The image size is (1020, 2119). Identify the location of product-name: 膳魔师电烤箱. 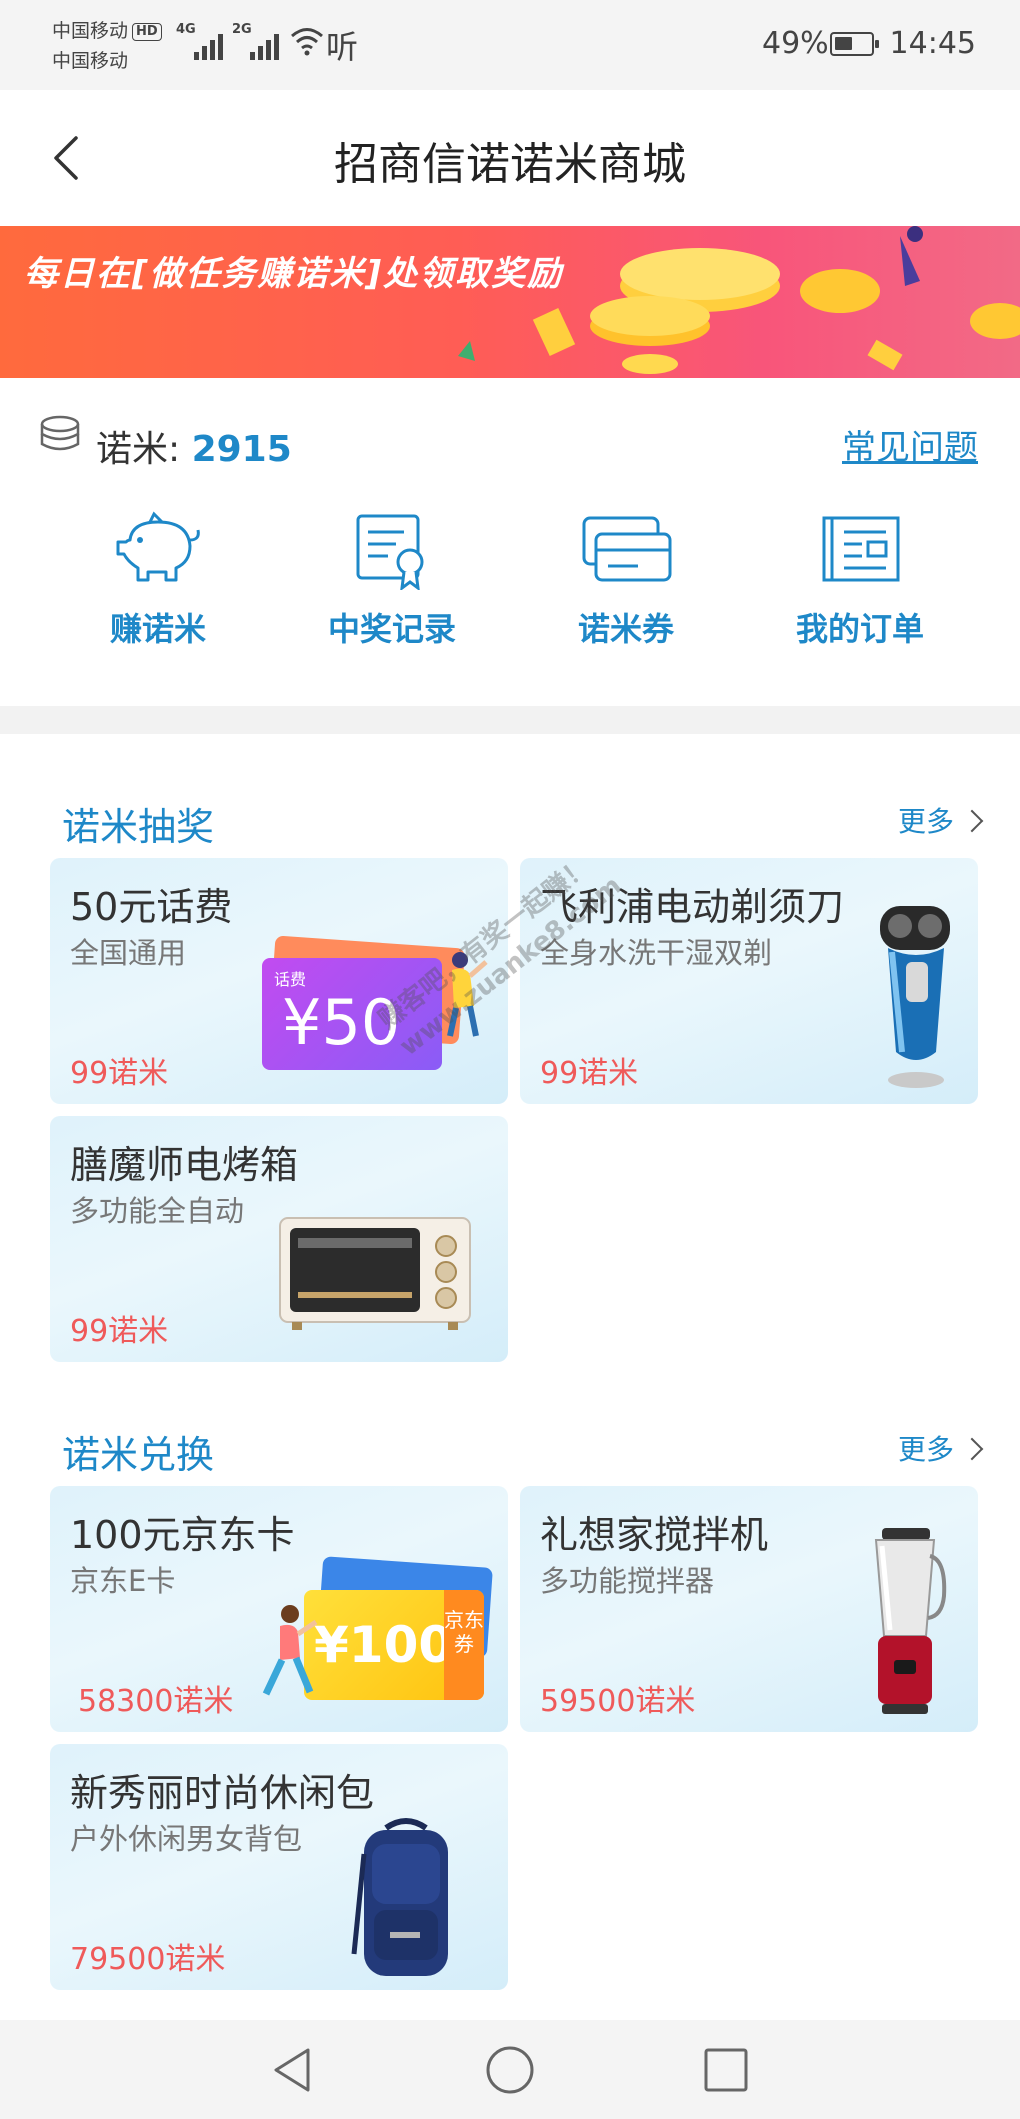
(184, 1165).